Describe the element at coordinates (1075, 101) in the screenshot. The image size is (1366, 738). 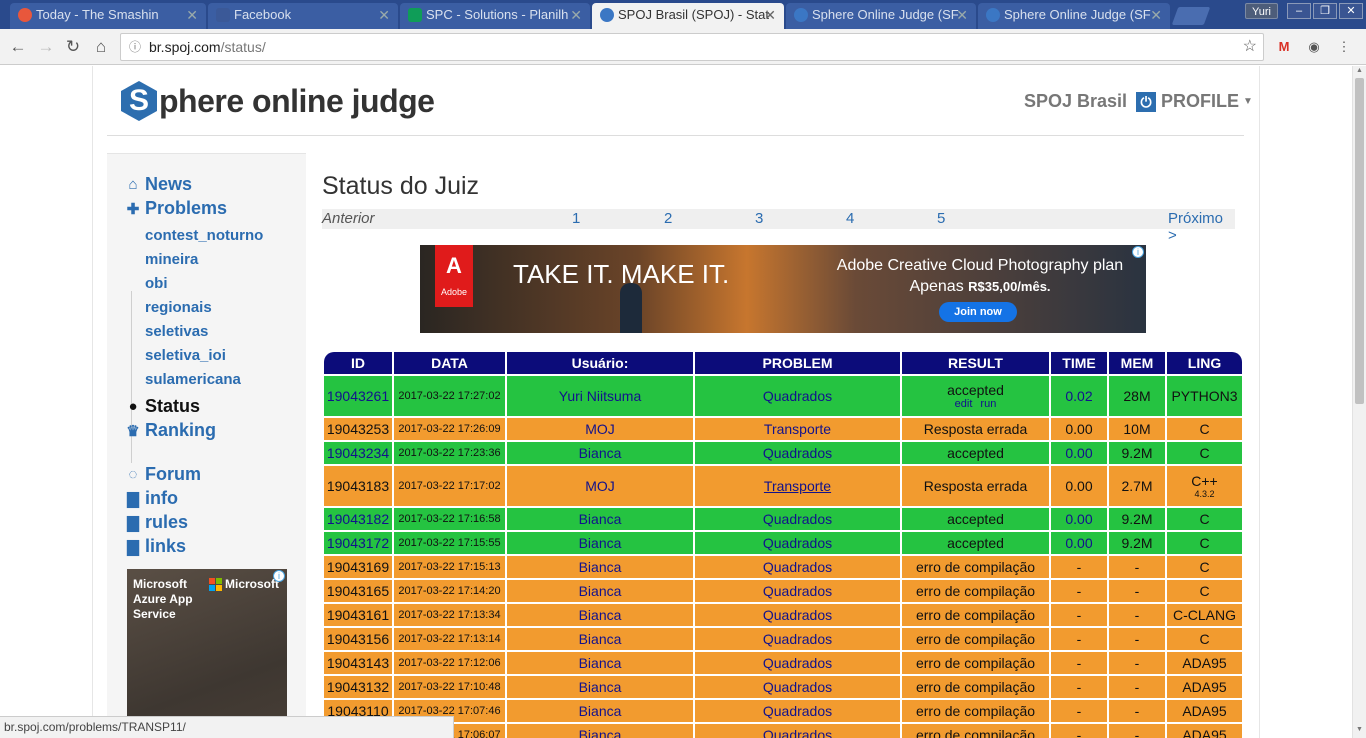
I see `site-name-link: SPOJ Brasil` at that location.